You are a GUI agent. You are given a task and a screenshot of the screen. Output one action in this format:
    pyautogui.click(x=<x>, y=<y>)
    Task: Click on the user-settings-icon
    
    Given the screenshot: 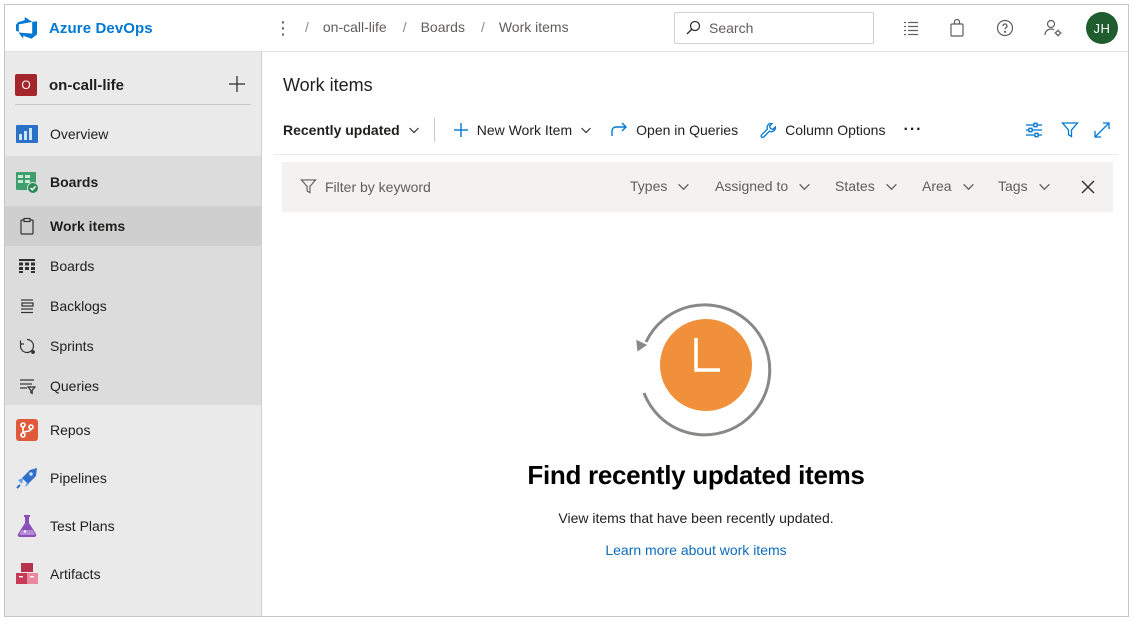 What is the action you would take?
    pyautogui.click(x=1053, y=28)
    